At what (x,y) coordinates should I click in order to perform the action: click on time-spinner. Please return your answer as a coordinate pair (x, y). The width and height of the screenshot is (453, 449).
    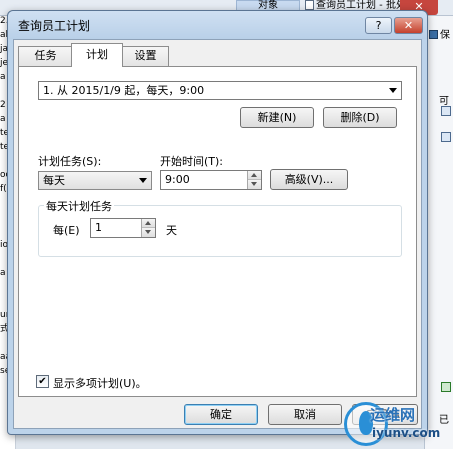
    Looking at the image, I should click on (254, 180).